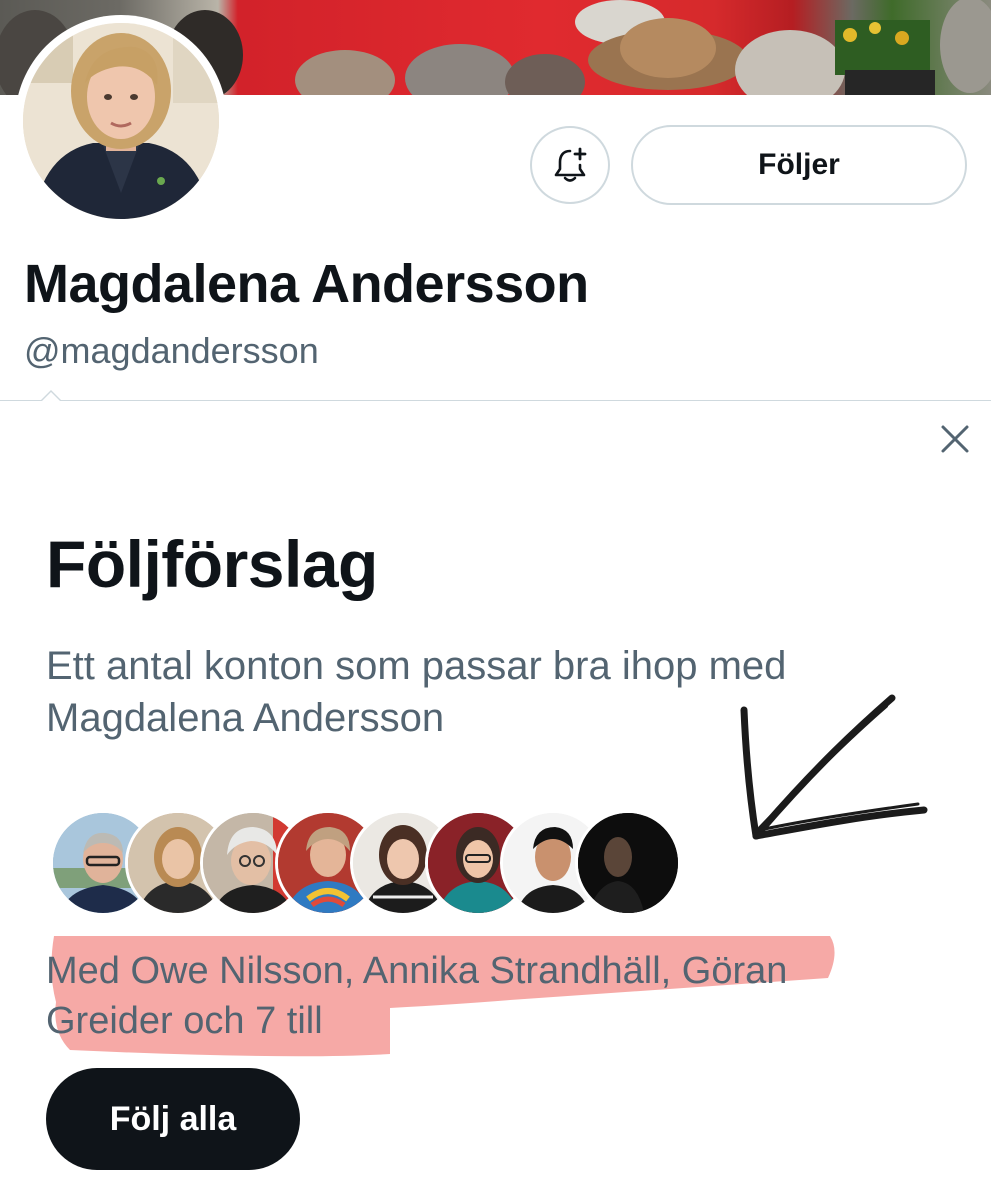  I want to click on follow-all-button-label: Följ alla, so click(173, 1118).